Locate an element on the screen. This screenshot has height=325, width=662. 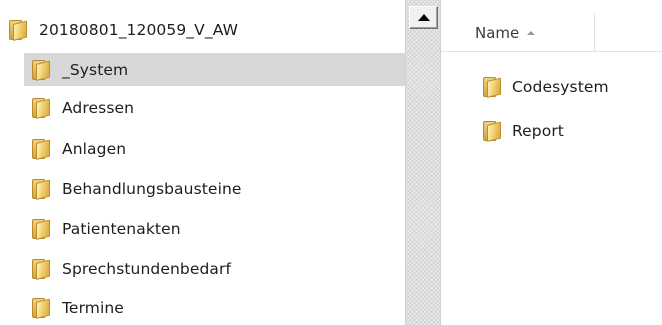
tree-item-label: _System is located at coordinates (95, 69).